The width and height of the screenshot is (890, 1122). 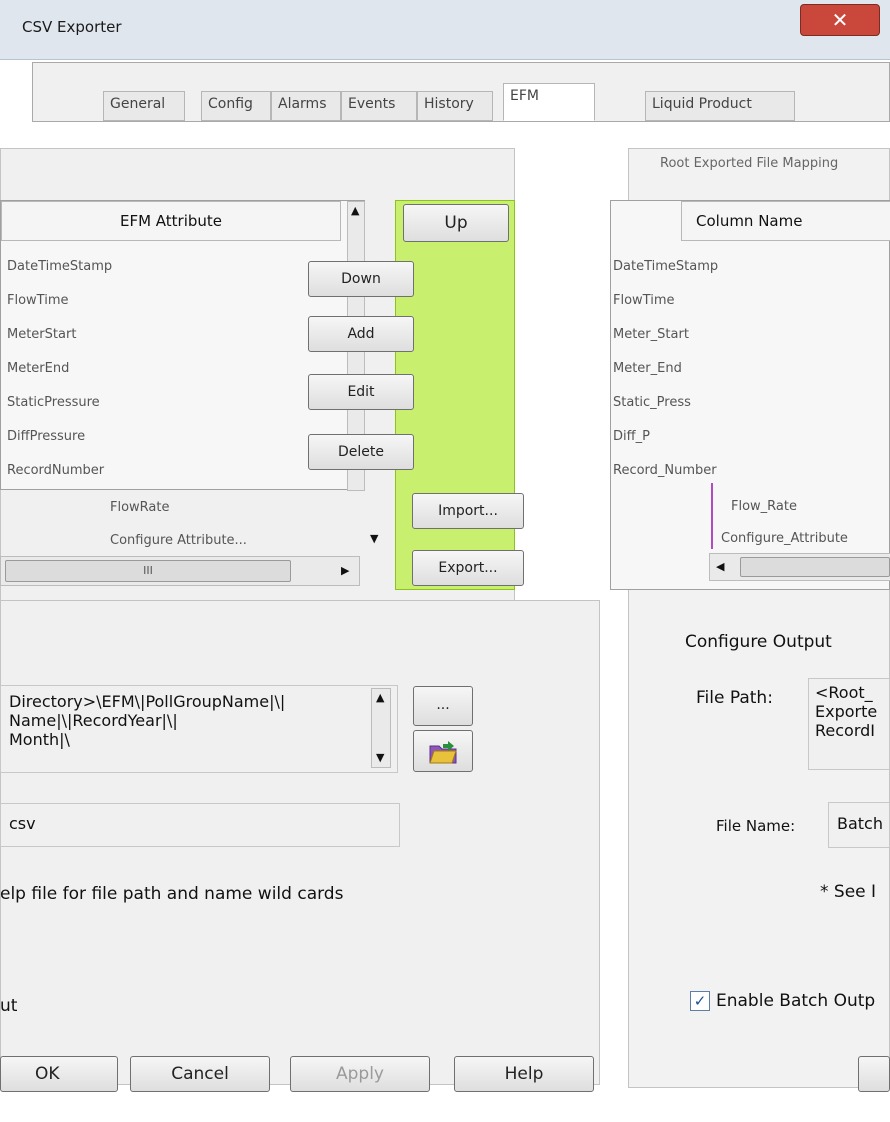 I want to click on list-item: RecordNumber, so click(x=55, y=470).